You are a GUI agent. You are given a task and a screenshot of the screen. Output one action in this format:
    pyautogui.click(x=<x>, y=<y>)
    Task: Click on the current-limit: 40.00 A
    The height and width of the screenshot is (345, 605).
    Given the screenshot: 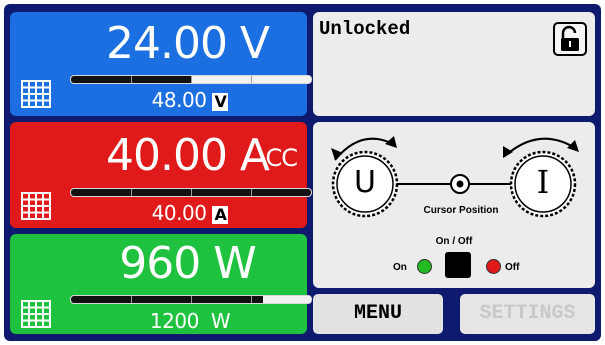 What is the action you would take?
    pyautogui.click(x=190, y=213)
    